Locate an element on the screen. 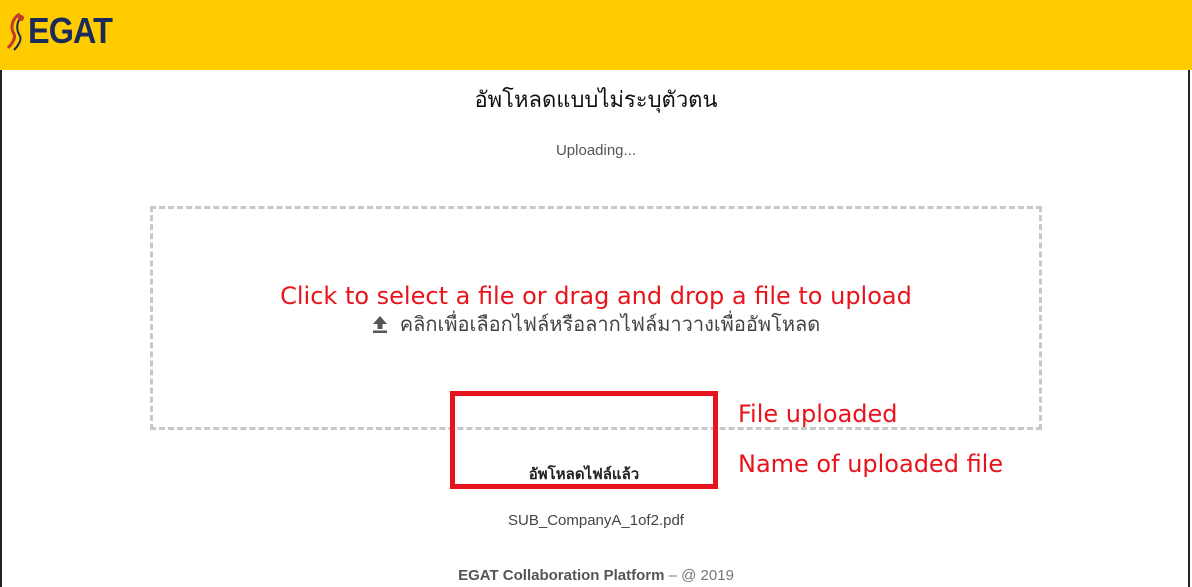 The image size is (1192, 587). uploaded-label: อัพโหลดไฟล์แล้ว is located at coordinates (584, 474).